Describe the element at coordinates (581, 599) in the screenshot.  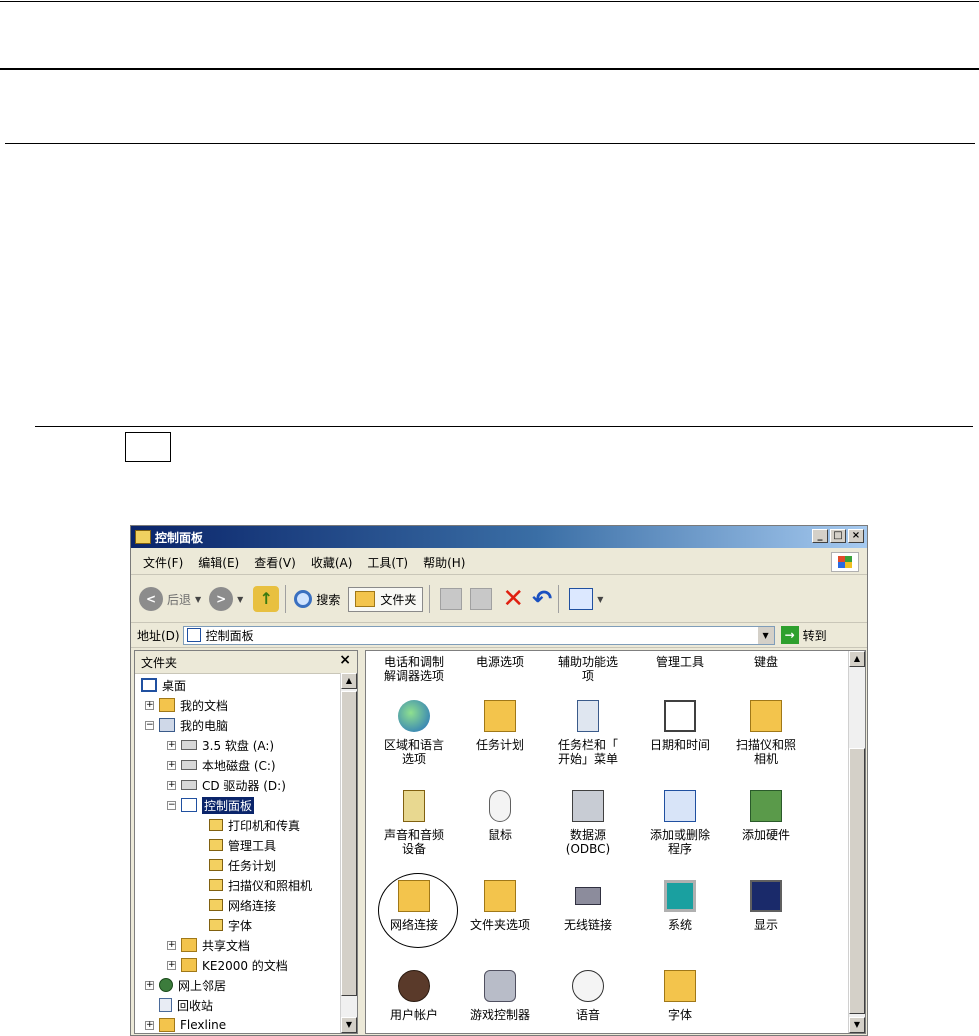
I see `views-icon` at that location.